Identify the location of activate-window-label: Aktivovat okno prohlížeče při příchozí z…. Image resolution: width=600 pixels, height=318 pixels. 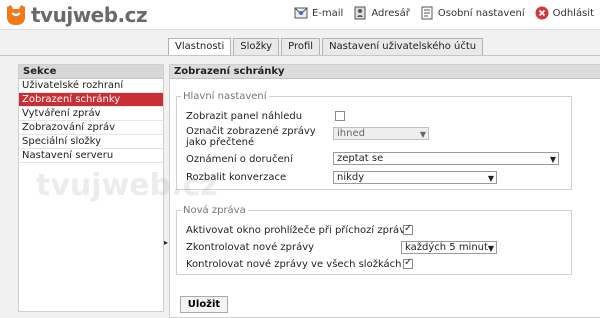
(299, 230).